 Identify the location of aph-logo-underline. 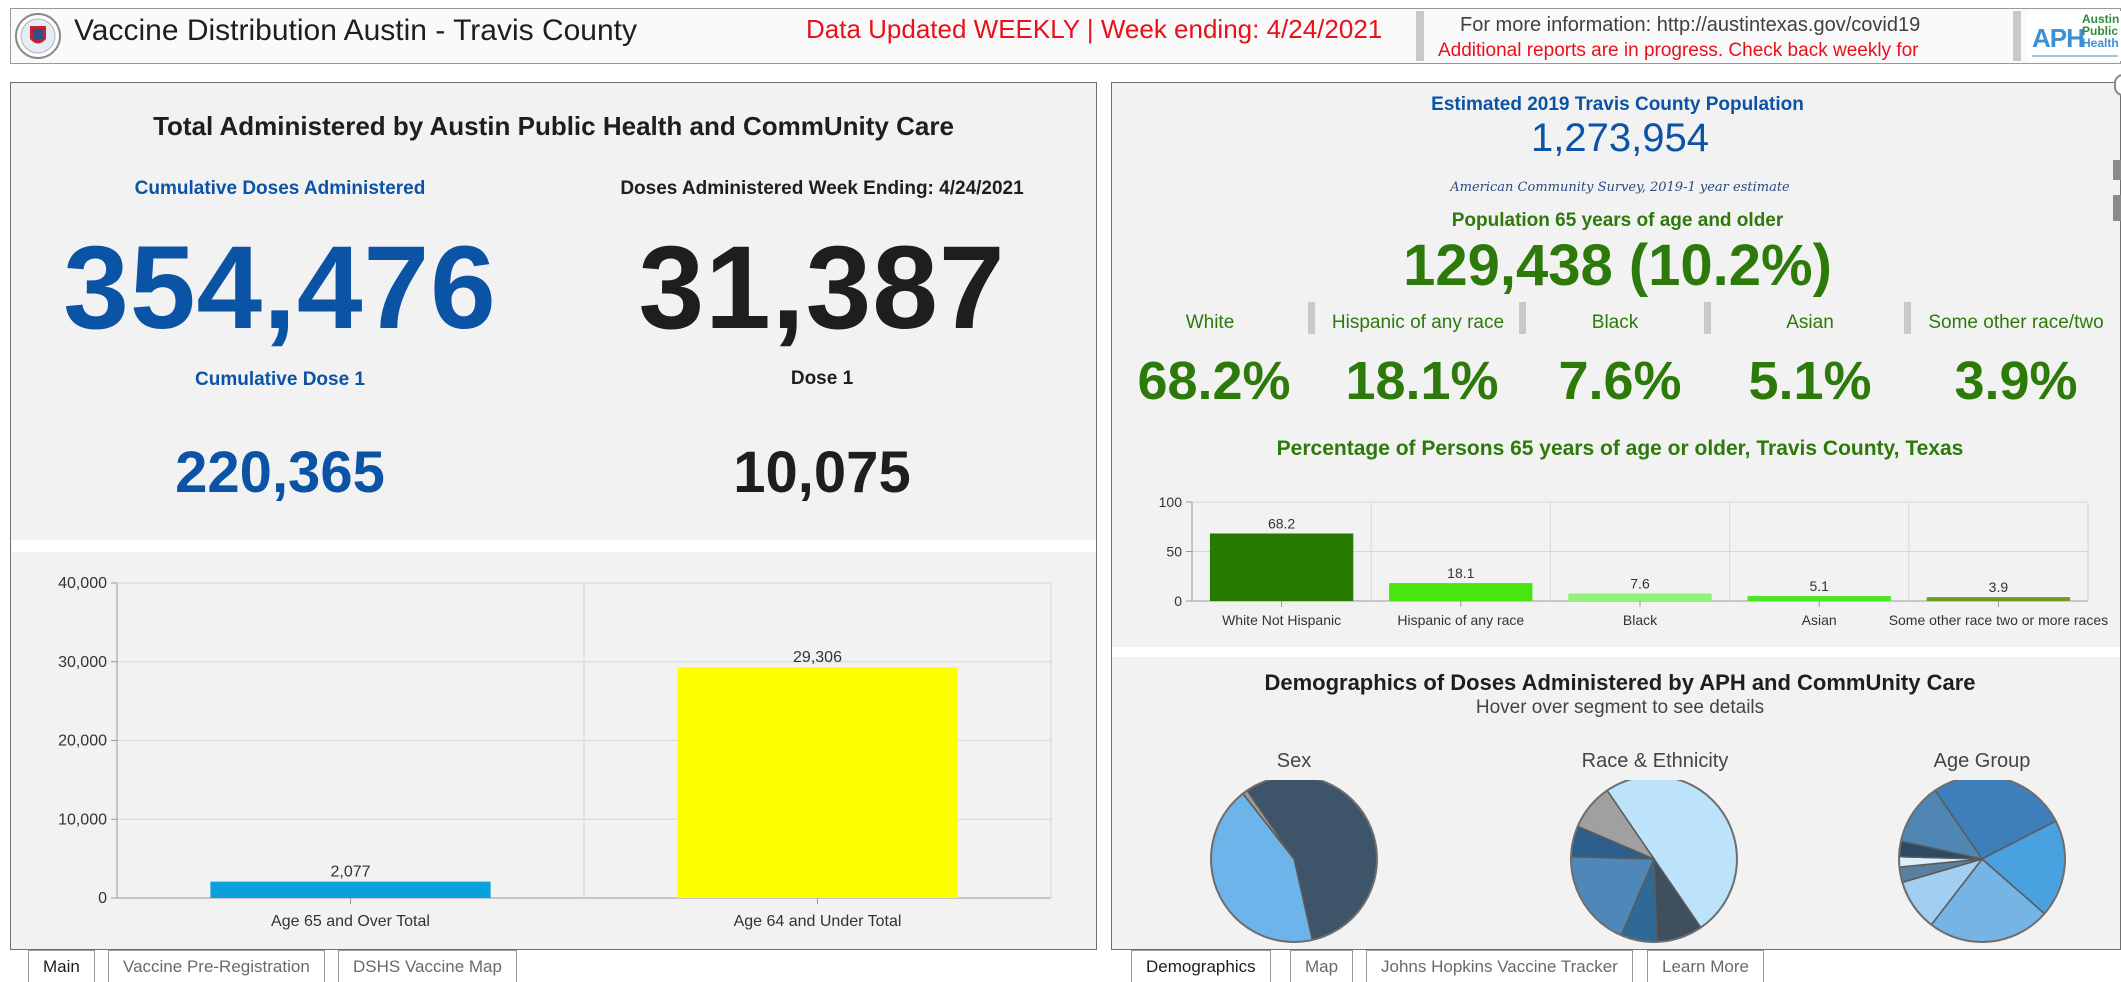
(2075, 56).